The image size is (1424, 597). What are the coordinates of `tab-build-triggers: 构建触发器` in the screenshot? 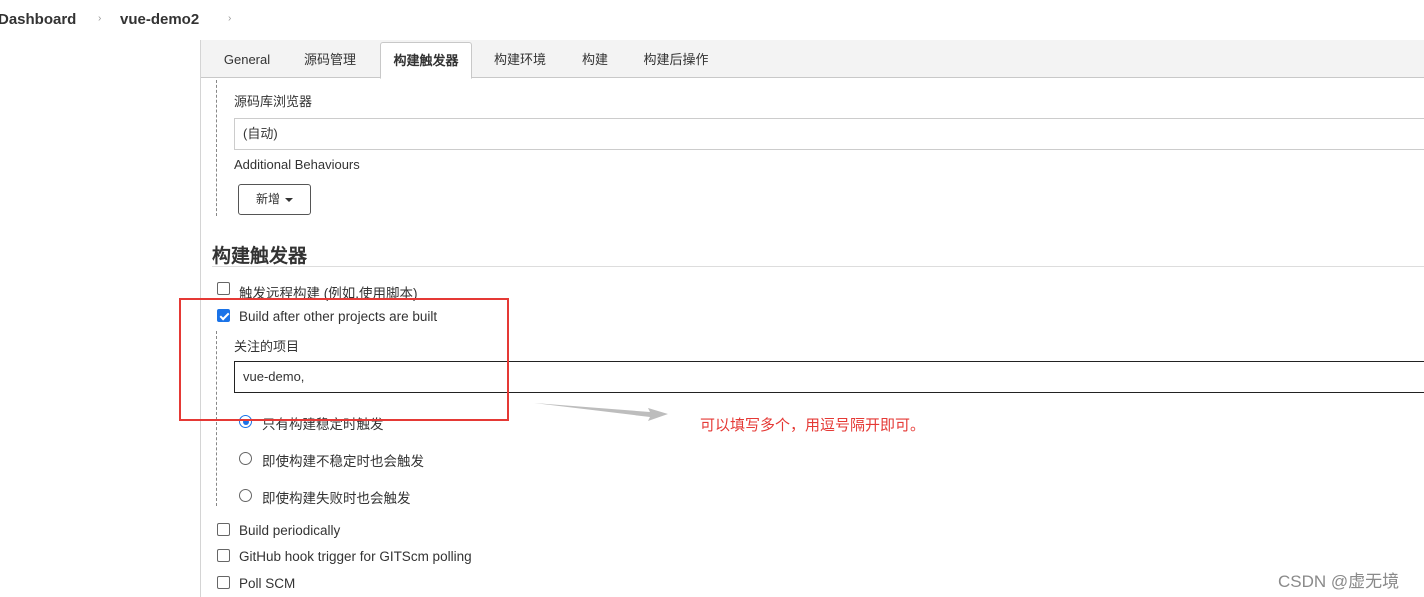 It's located at (426, 60).